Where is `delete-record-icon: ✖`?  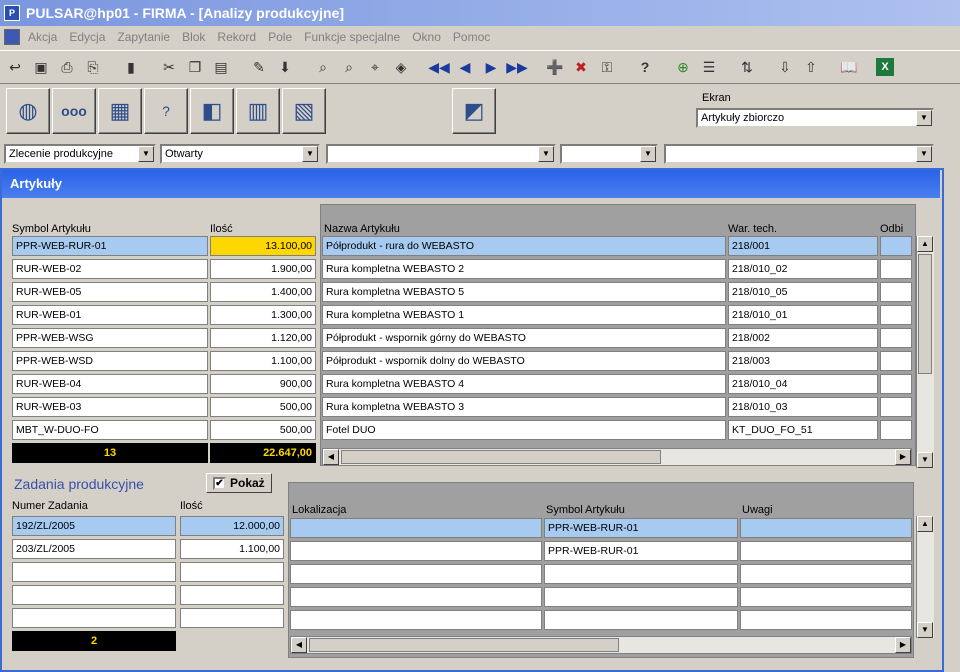
delete-record-icon: ✖ is located at coordinates (581, 67).